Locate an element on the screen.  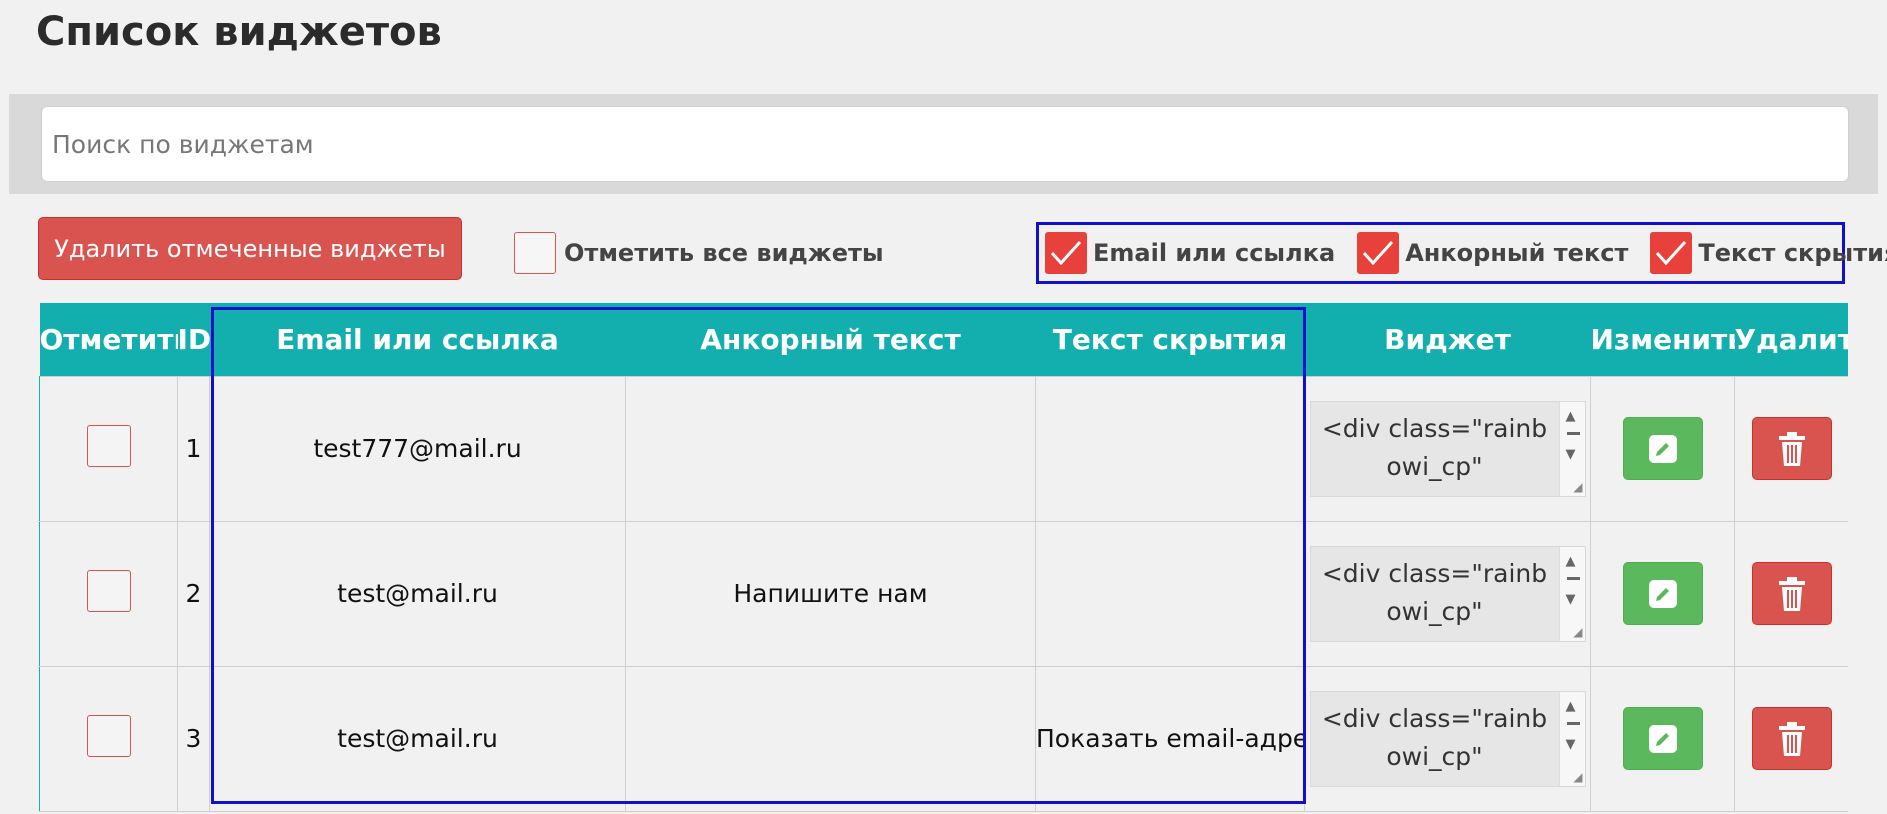
delete-checked-button: Удалить отмеченные виджеты is located at coordinates (250, 248).